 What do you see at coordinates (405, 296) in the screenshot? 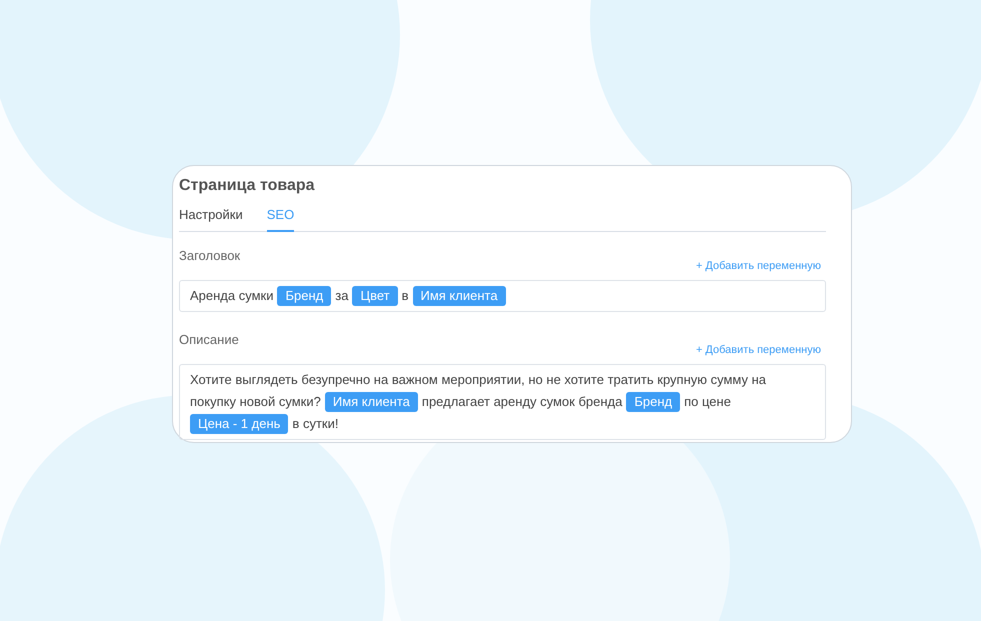
I see `field-text: в` at bounding box center [405, 296].